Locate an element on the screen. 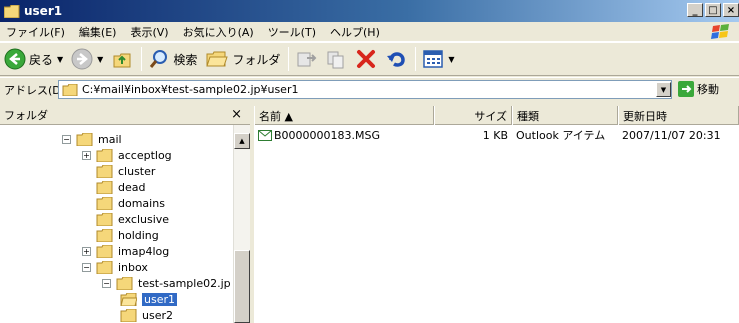 The width and height of the screenshot is (739, 323). menu-file: ファイル(F) is located at coordinates (35, 32).